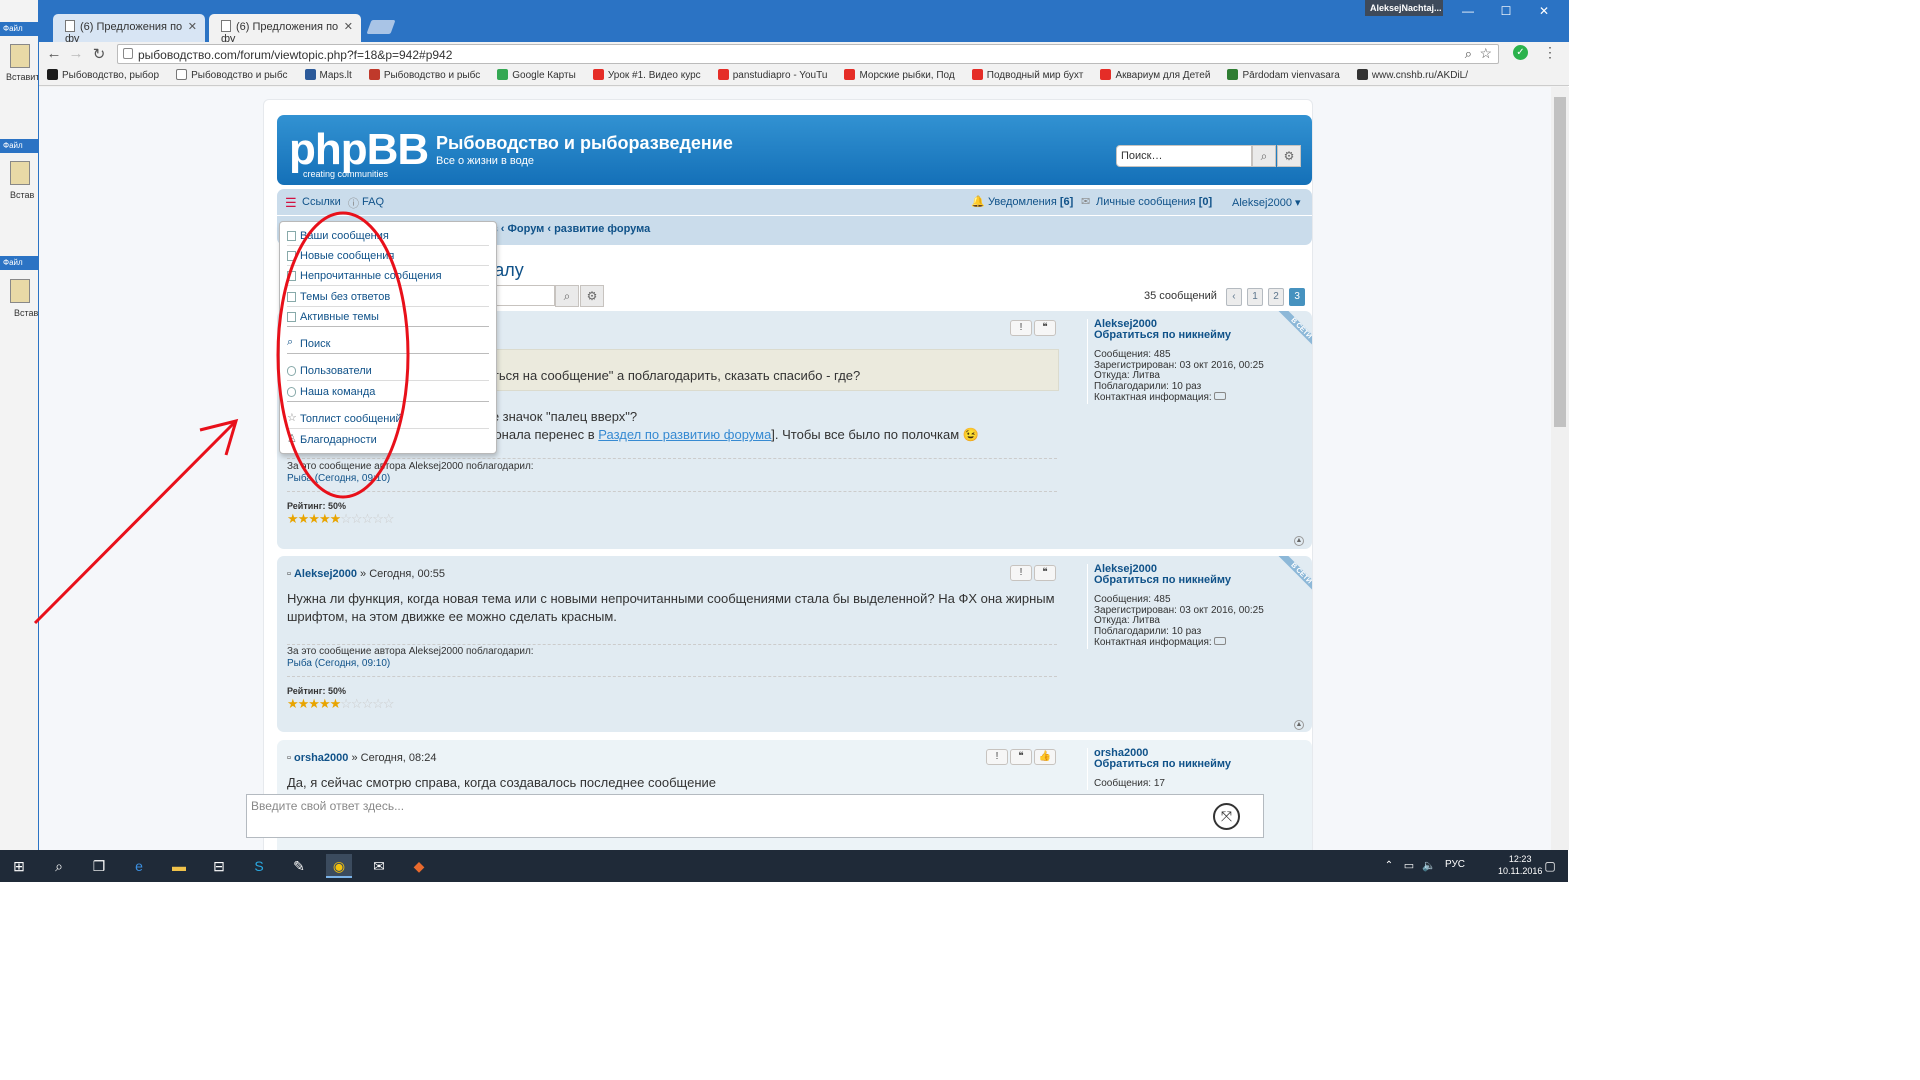 This screenshot has height=1080, width=1920. I want to click on bookmark-item: Pārdodam vienvasara, so click(1283, 75).